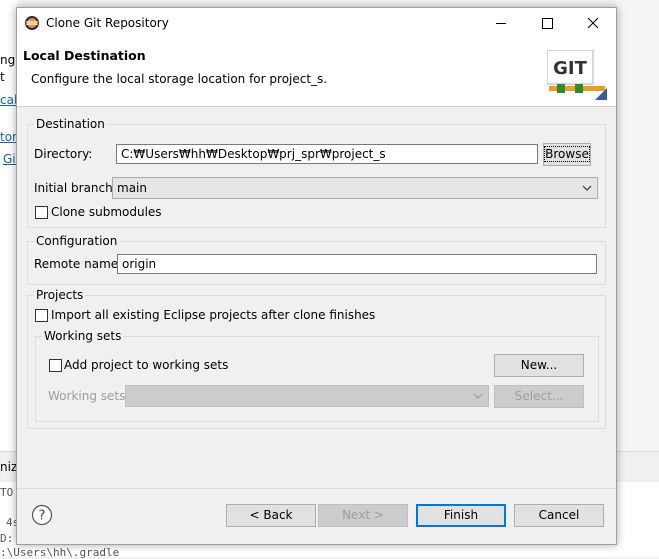 Image resolution: width=659 pixels, height=559 pixels. Describe the element at coordinates (8, 100) in the screenshot. I see `background-link-fragment: cal` at that location.